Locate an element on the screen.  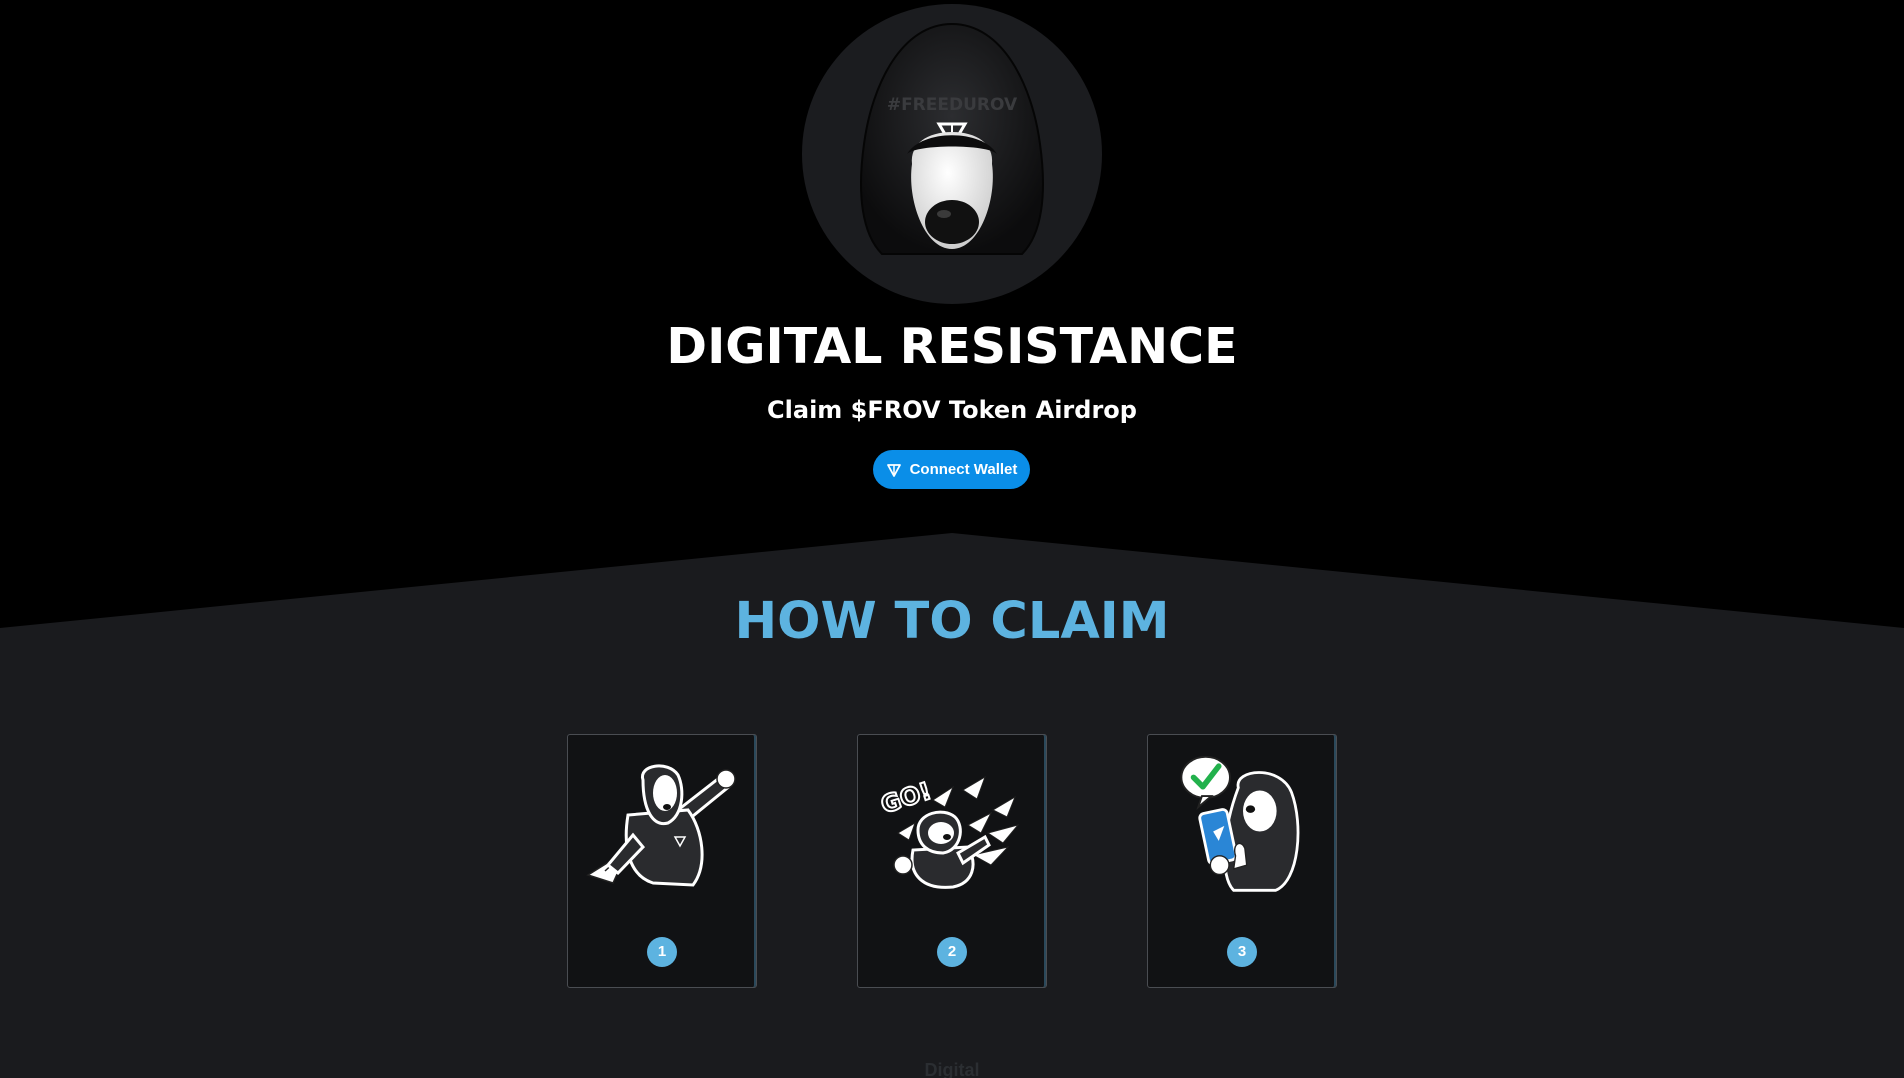
claim-step-card-1: 1 is located at coordinates (662, 861).